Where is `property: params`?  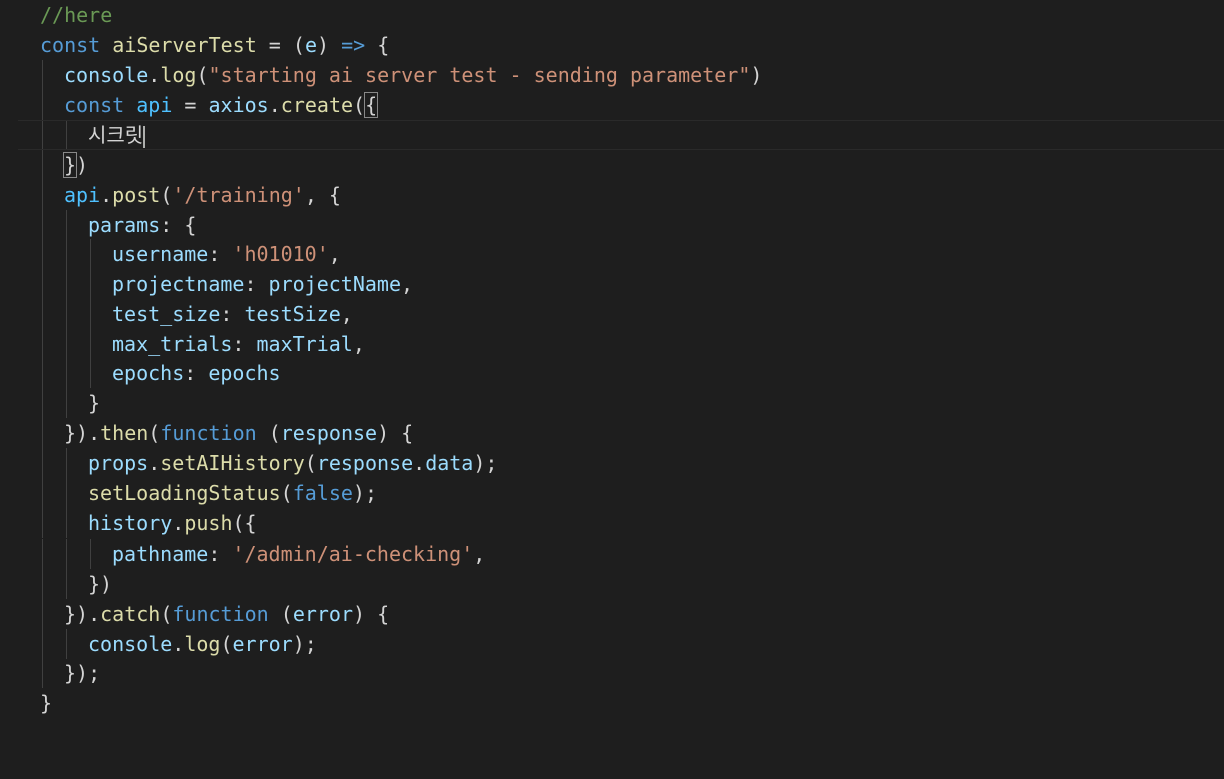
property: params is located at coordinates (124, 225).